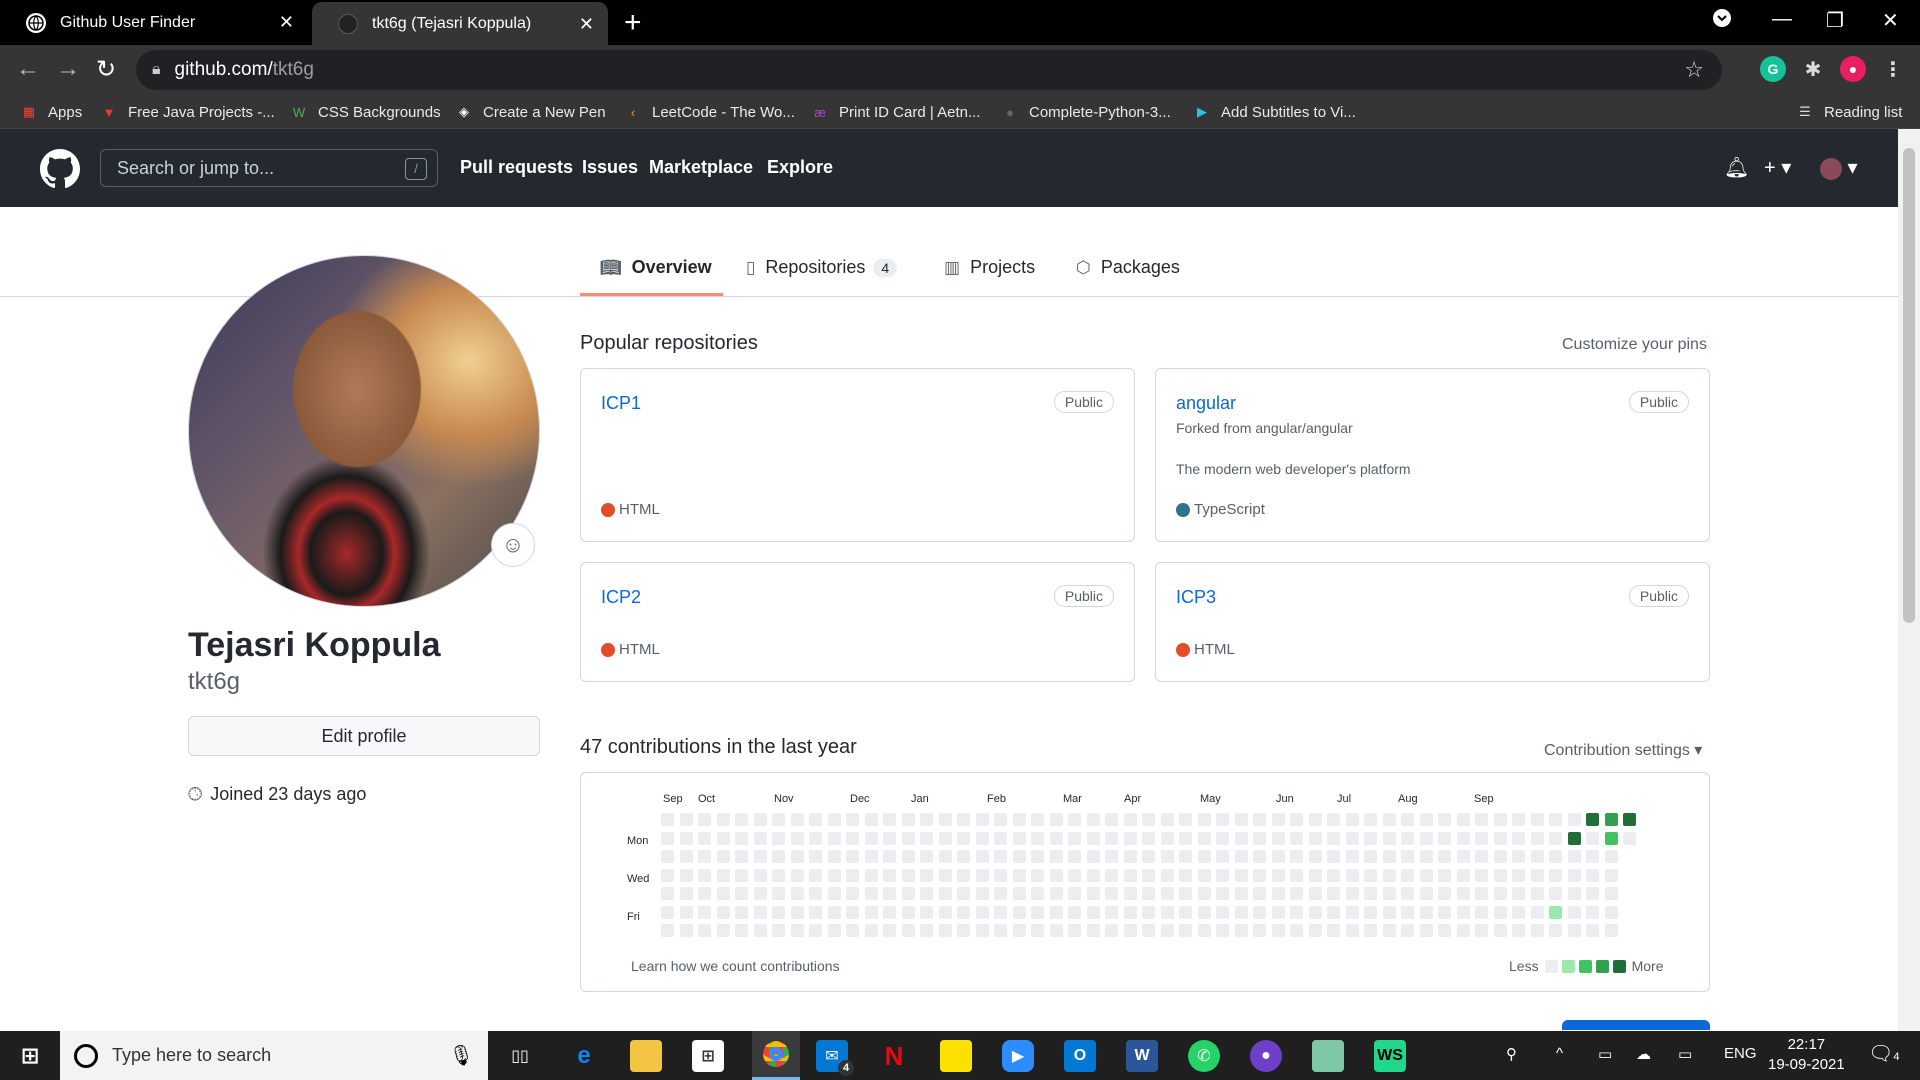 Image resolution: width=1920 pixels, height=1080 pixels. Describe the element at coordinates (701, 167) in the screenshot. I see `nav-marketplace: Marketplace` at that location.